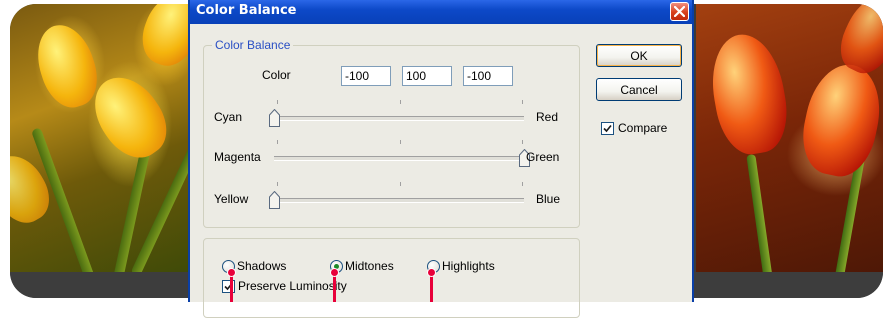 Image resolution: width=893 pixels, height=318 pixels. Describe the element at coordinates (643, 128) in the screenshot. I see `compare-label: Compare` at that location.